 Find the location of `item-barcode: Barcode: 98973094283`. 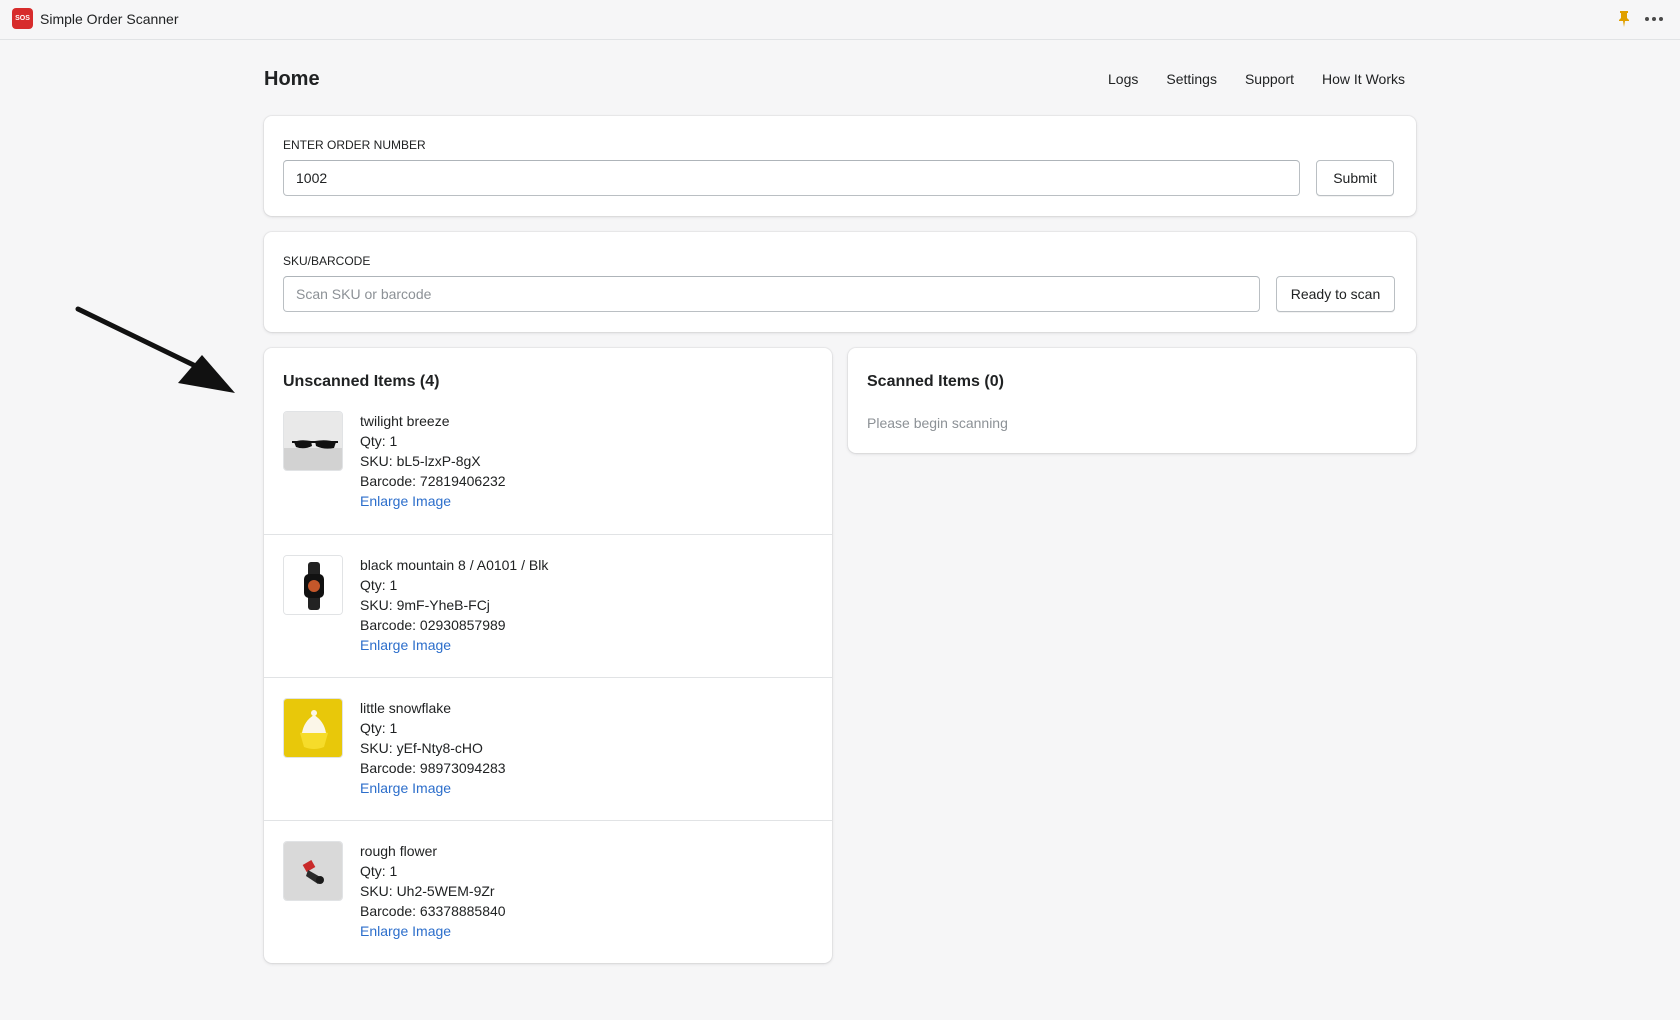

item-barcode: Barcode: 98973094283 is located at coordinates (433, 768).